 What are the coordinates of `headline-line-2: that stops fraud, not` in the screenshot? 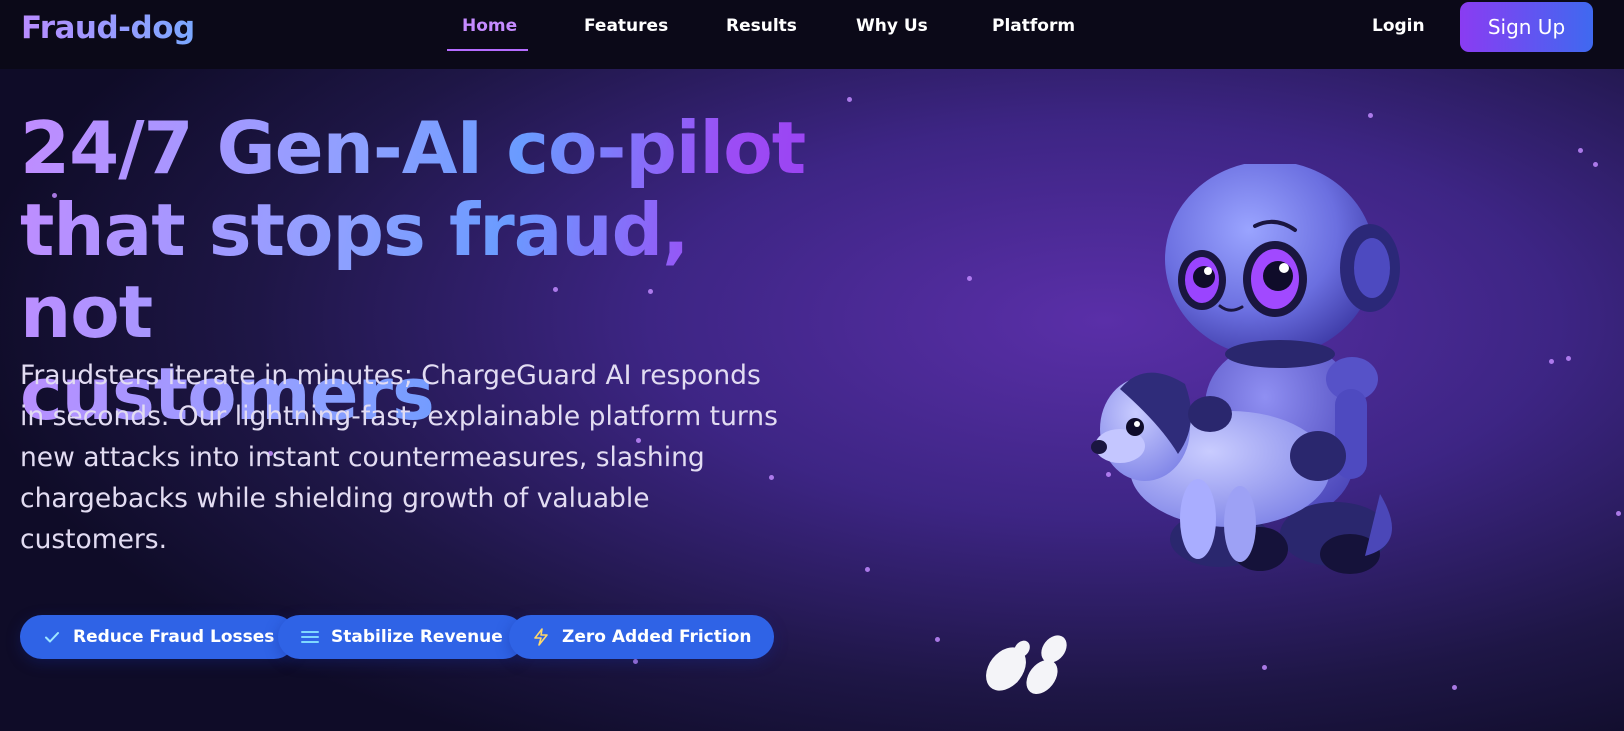 It's located at (354, 271).